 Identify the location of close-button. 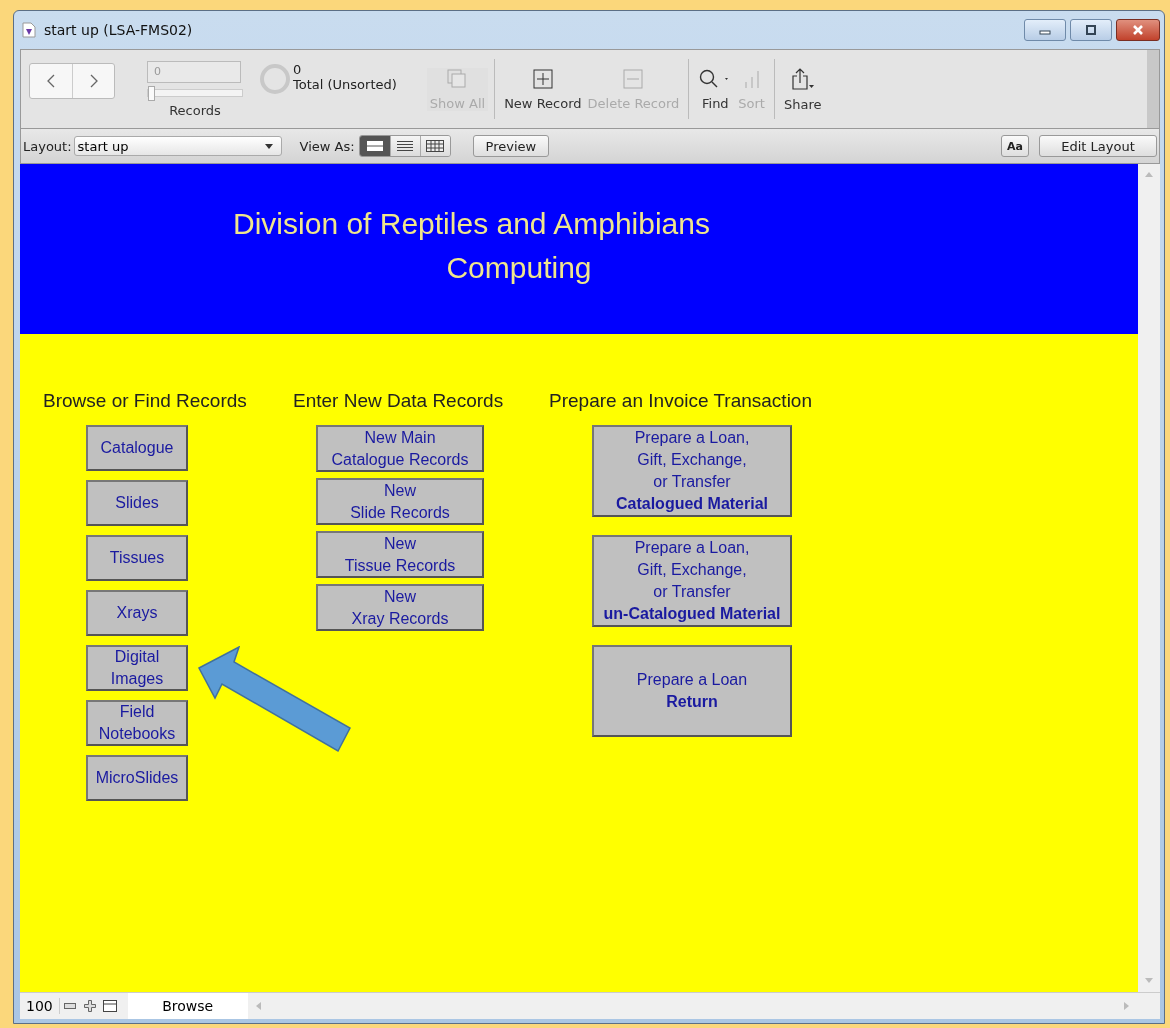
(1138, 30).